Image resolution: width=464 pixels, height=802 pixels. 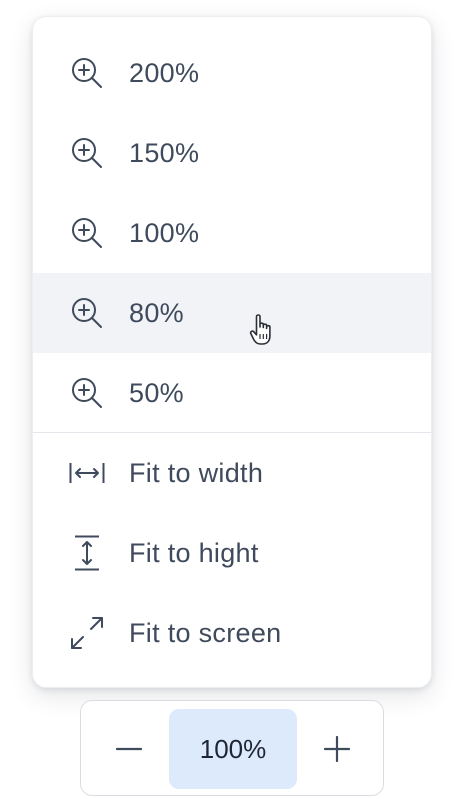 I want to click on zoom-in-button, so click(x=337, y=749).